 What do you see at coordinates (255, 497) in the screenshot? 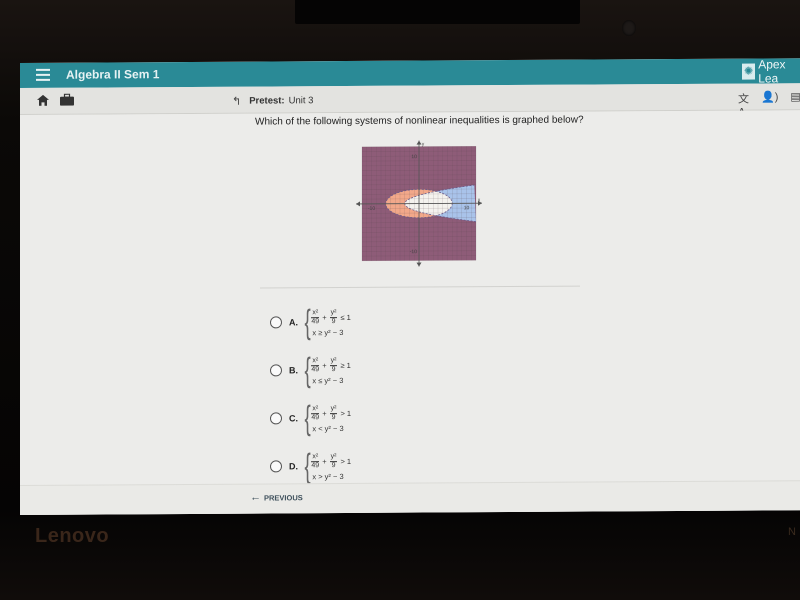
I see `arrow-left-icon: ←` at bounding box center [255, 497].